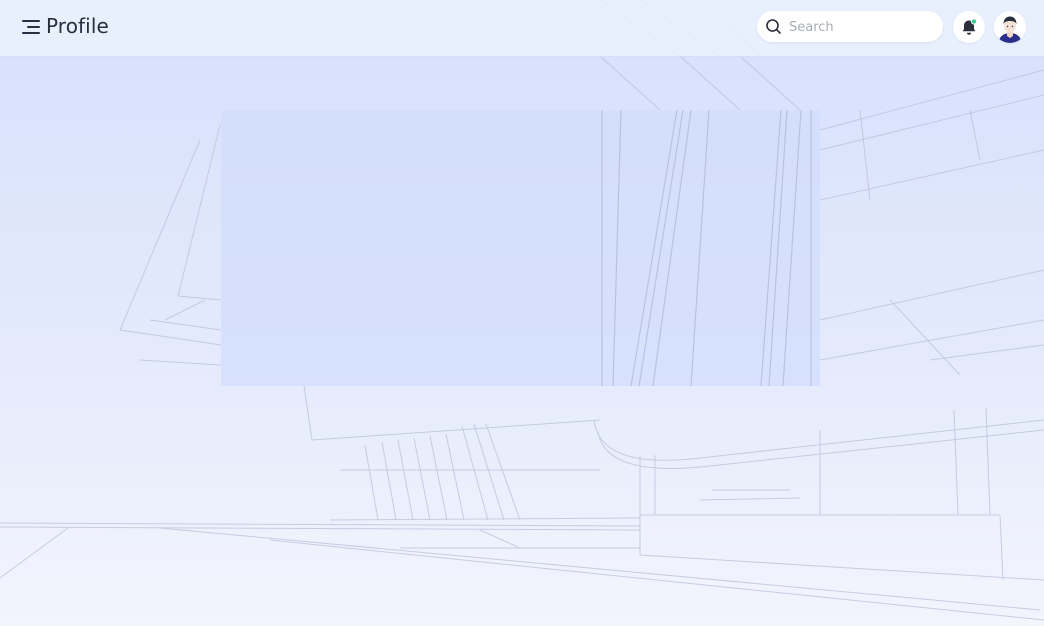 This screenshot has width=1044, height=626. Describe the element at coordinates (522, 28) in the screenshot. I see `top-bar: Profile` at that location.